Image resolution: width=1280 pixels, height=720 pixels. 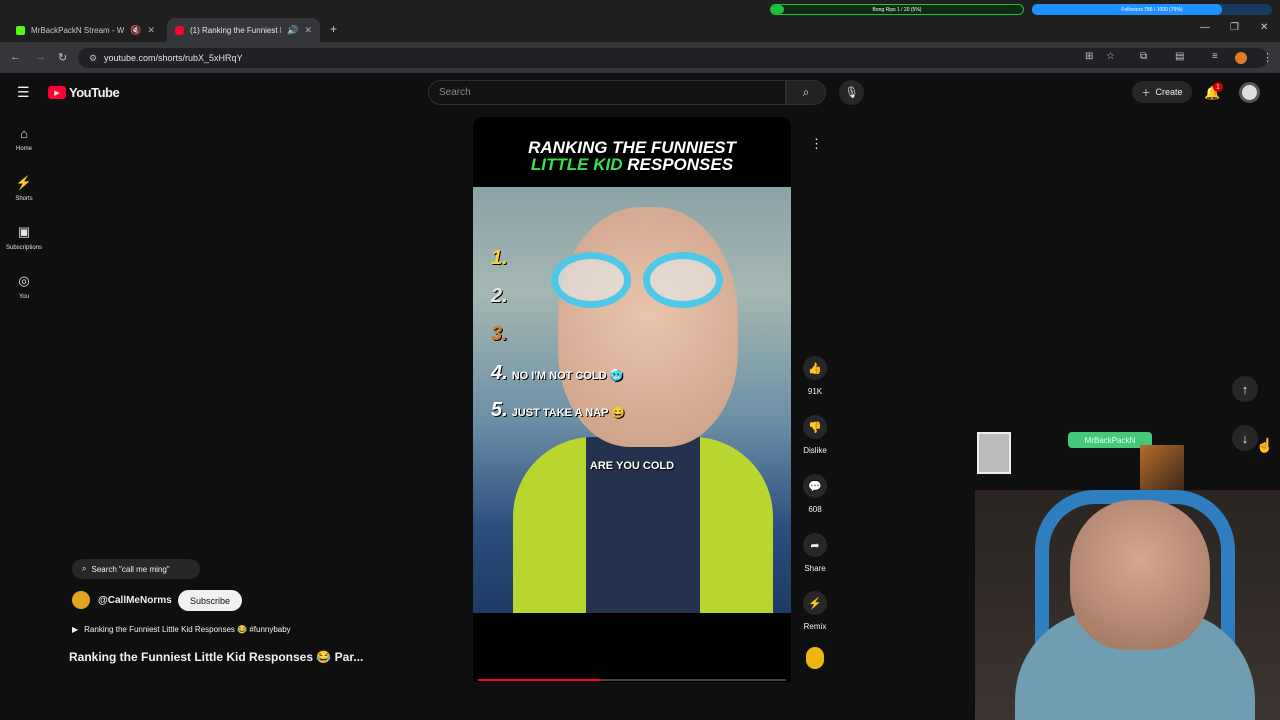 What do you see at coordinates (815, 509) in the screenshot?
I see `comment-count: 608` at bounding box center [815, 509].